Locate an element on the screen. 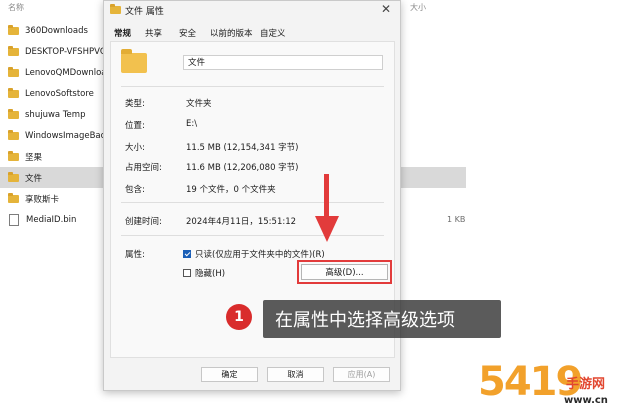  created-value: 2024年4月11日，15:51:12 is located at coordinates (241, 222).